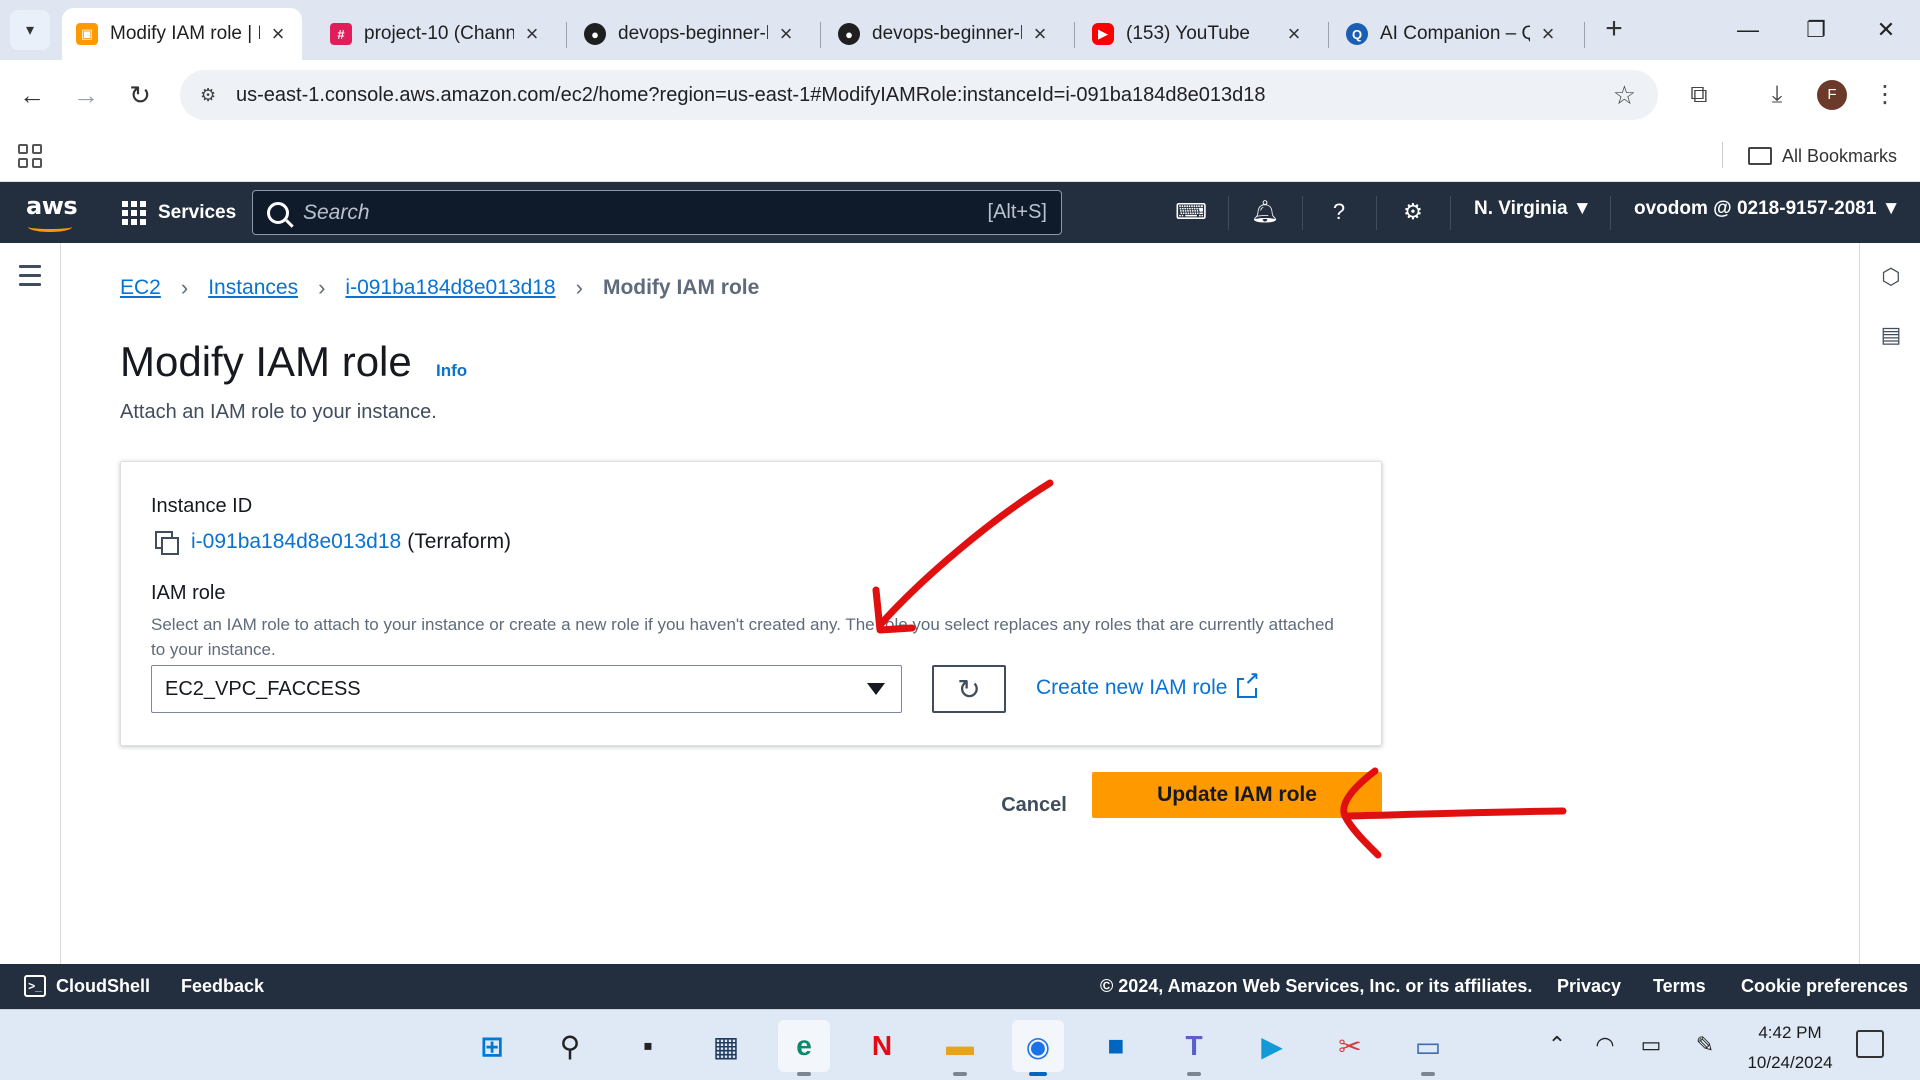 The width and height of the screenshot is (1920, 1080). Describe the element at coordinates (1822, 156) in the screenshot. I see `all-bookmarks-button: All Bookmarks` at that location.